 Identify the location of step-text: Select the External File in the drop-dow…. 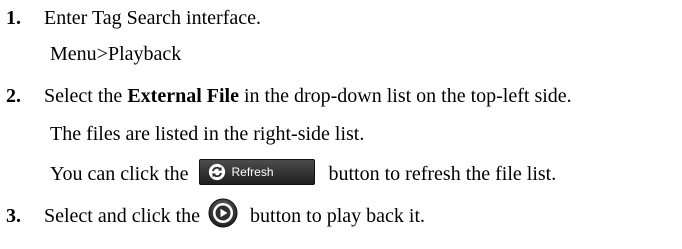
(308, 96).